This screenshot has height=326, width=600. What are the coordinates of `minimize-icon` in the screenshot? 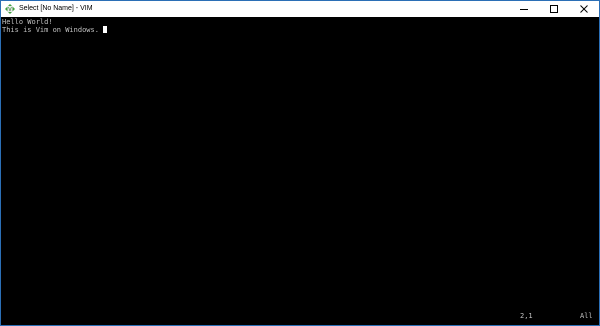 It's located at (524, 9).